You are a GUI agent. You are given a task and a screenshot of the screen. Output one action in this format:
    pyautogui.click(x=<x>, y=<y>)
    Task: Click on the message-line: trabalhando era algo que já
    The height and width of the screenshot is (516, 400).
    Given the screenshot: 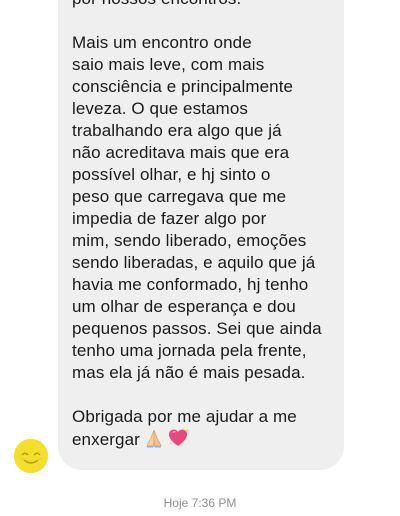 What is the action you would take?
    pyautogui.click(x=177, y=130)
    